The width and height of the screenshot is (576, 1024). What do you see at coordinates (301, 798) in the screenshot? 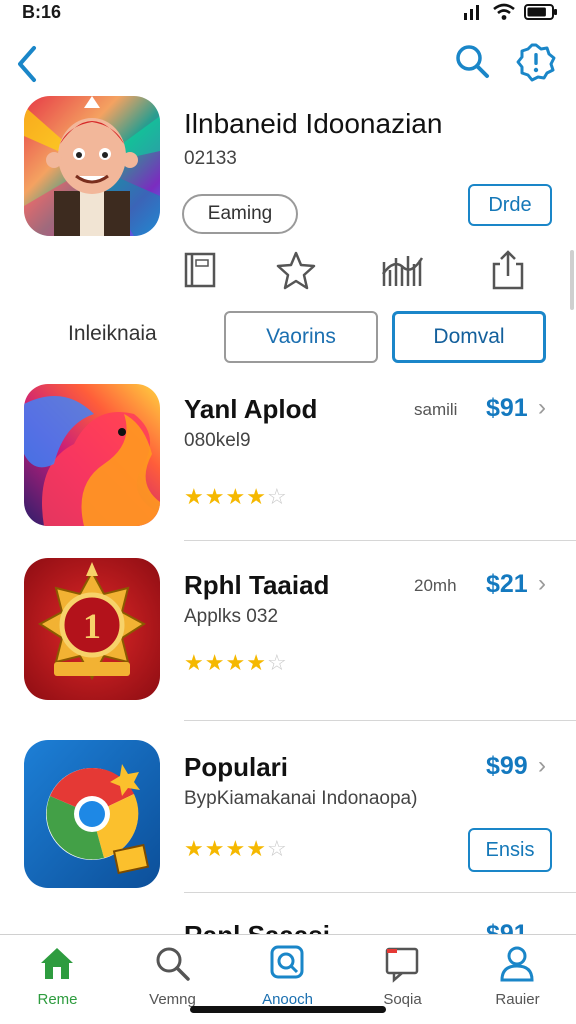
I see `app-subtitle: BypKiamakanai Indonaopa)` at bounding box center [301, 798].